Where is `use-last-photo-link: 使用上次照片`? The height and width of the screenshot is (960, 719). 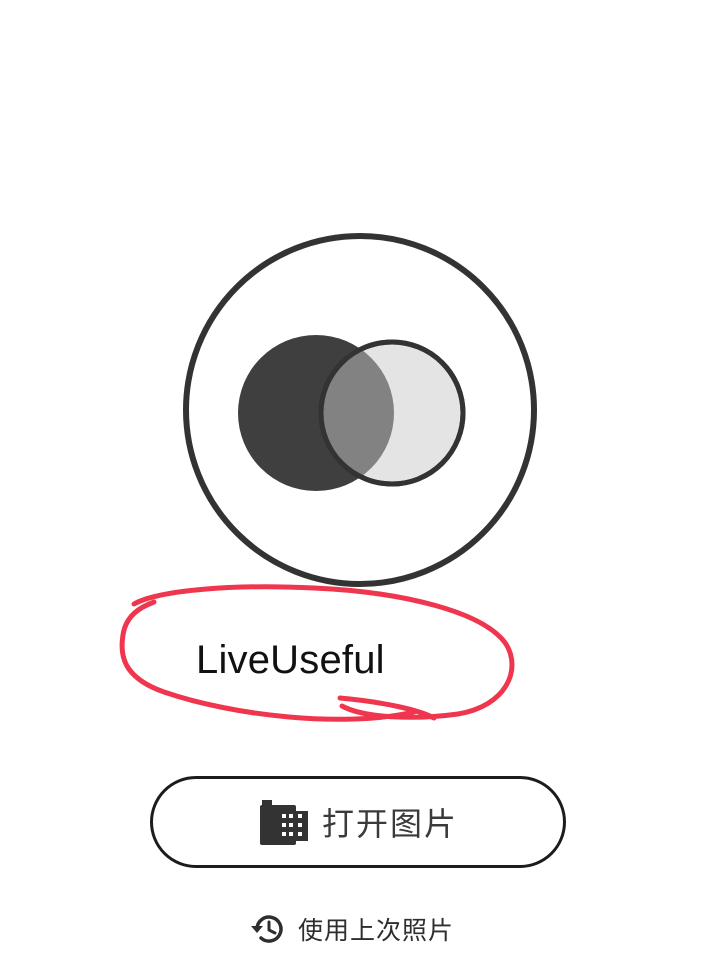
use-last-photo-link: 使用上次照片 is located at coordinates (352, 929).